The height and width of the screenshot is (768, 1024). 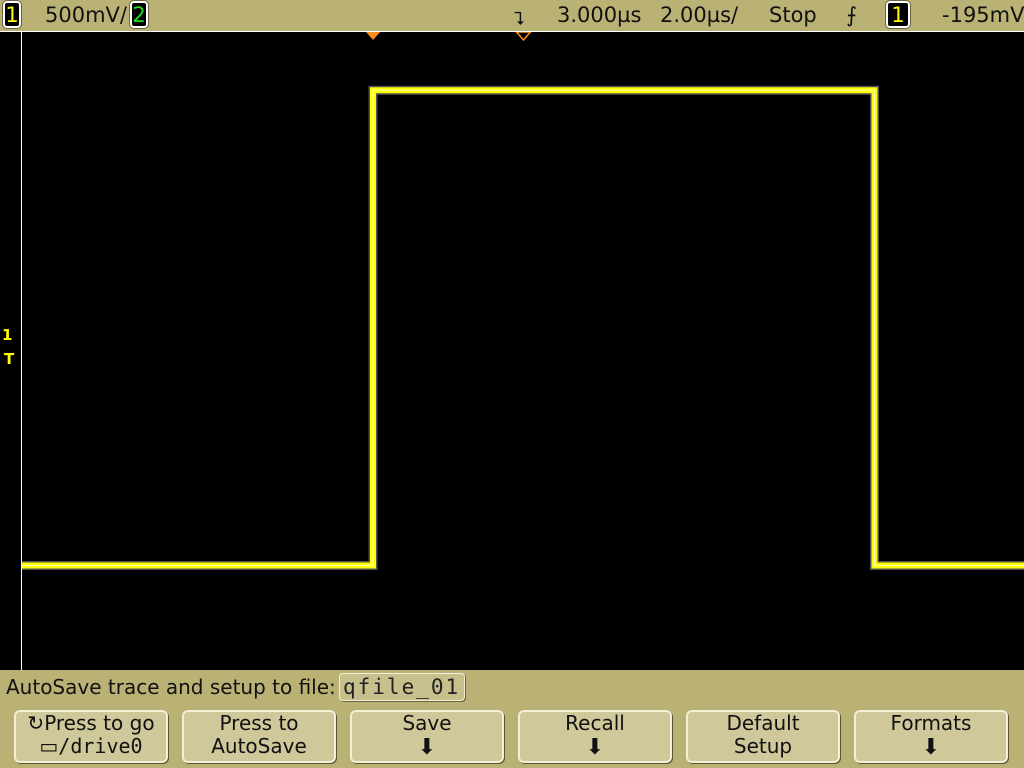 I want to click on refresh-icon: ↻, so click(x=36, y=723).